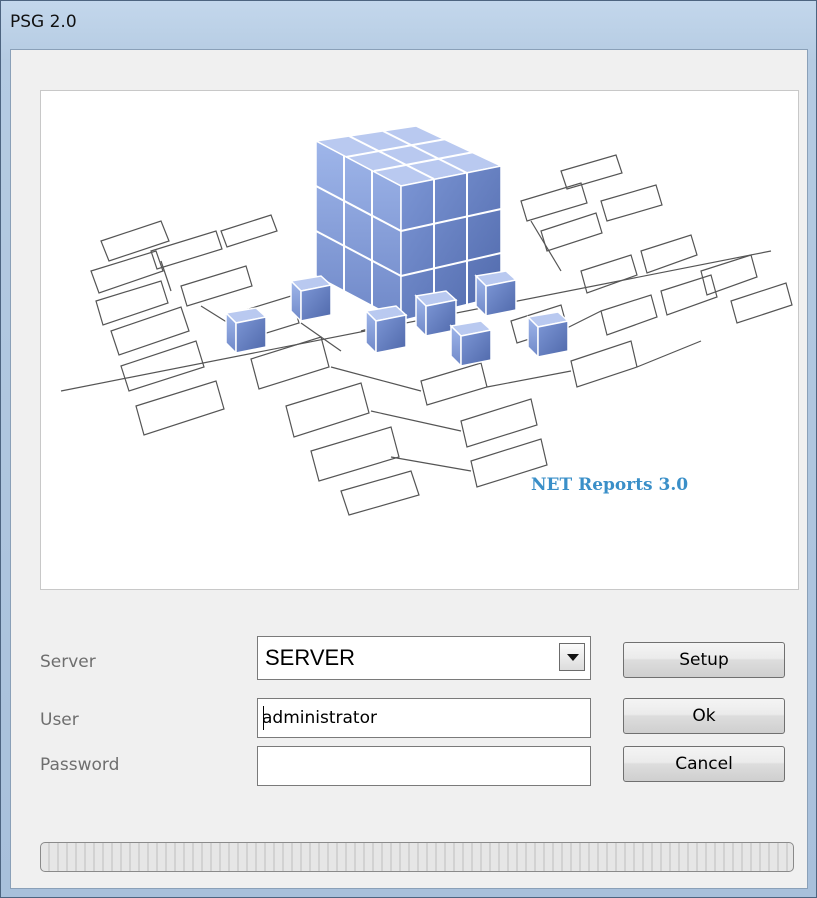 The width and height of the screenshot is (817, 898). Describe the element at coordinates (43, 22) in the screenshot. I see `window-title: PSG 2.0` at that location.